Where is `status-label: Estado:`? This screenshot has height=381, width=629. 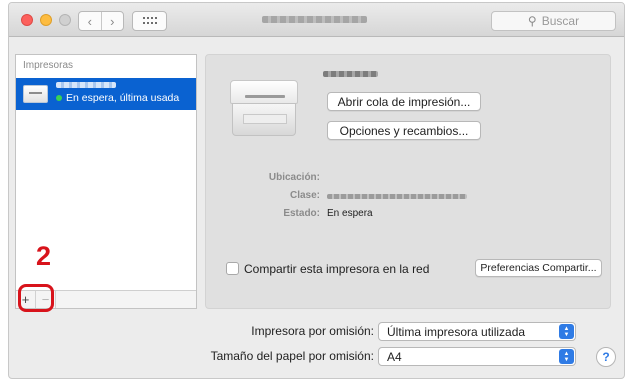 status-label: Estado: is located at coordinates (301, 213).